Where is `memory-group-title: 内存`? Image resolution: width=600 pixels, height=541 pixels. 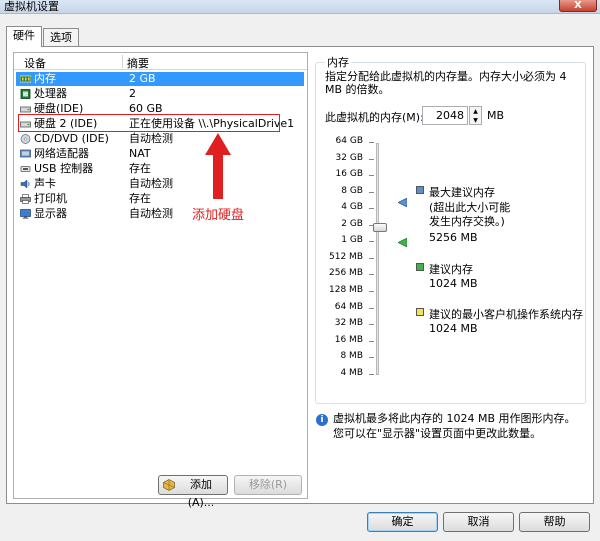 memory-group-title: 内存 is located at coordinates (338, 62).